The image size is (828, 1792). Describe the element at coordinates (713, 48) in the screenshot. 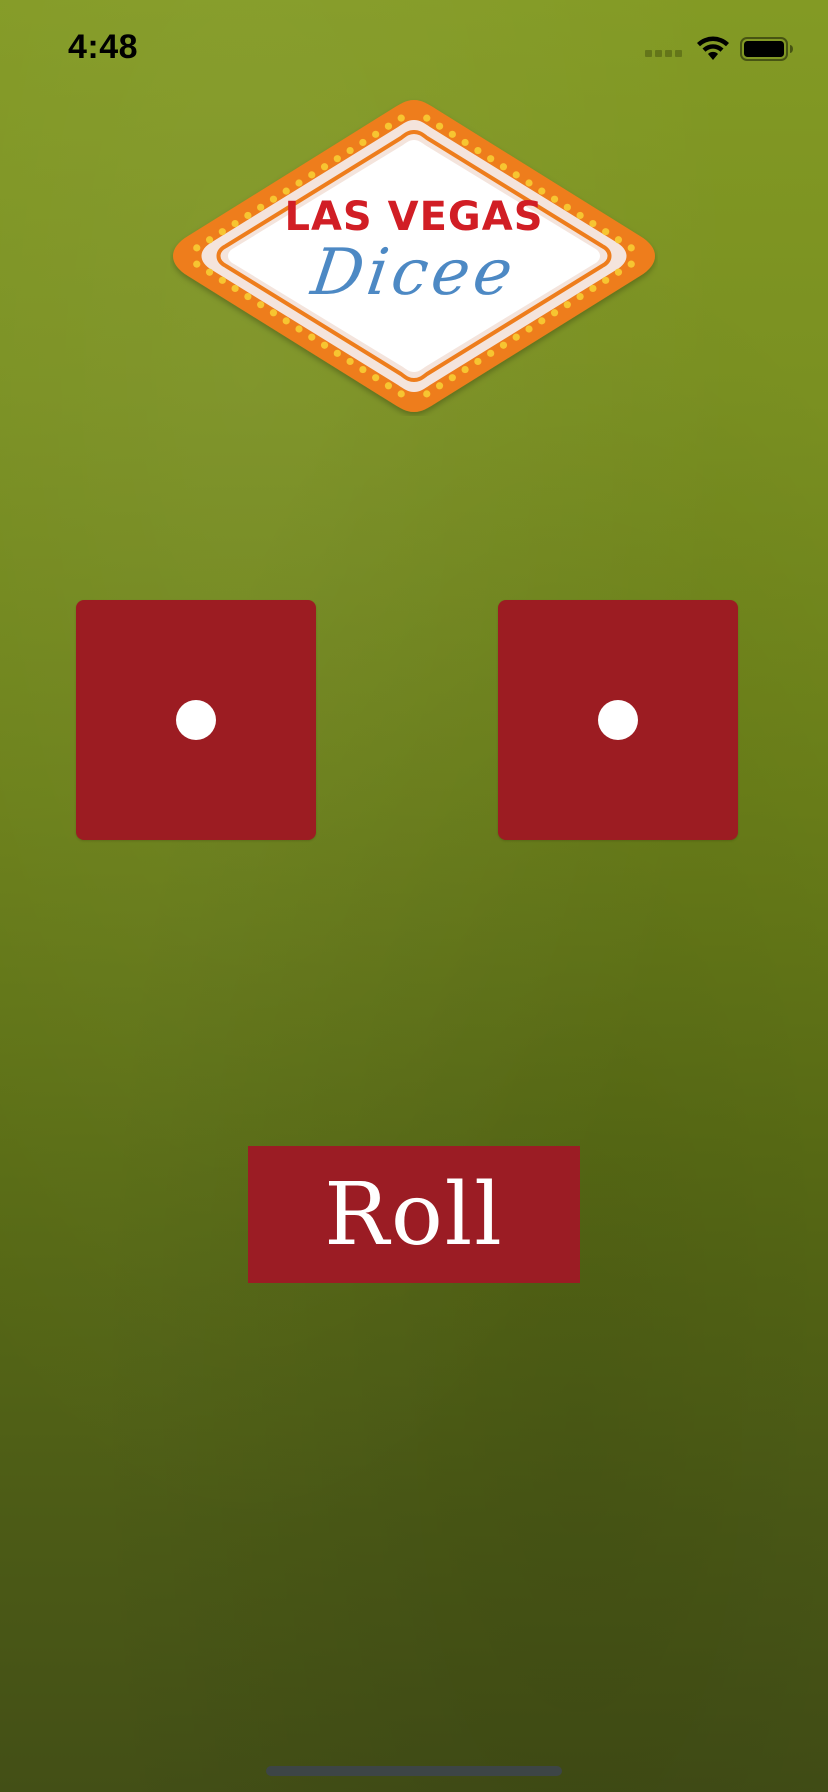

I see `wifi-icon` at that location.